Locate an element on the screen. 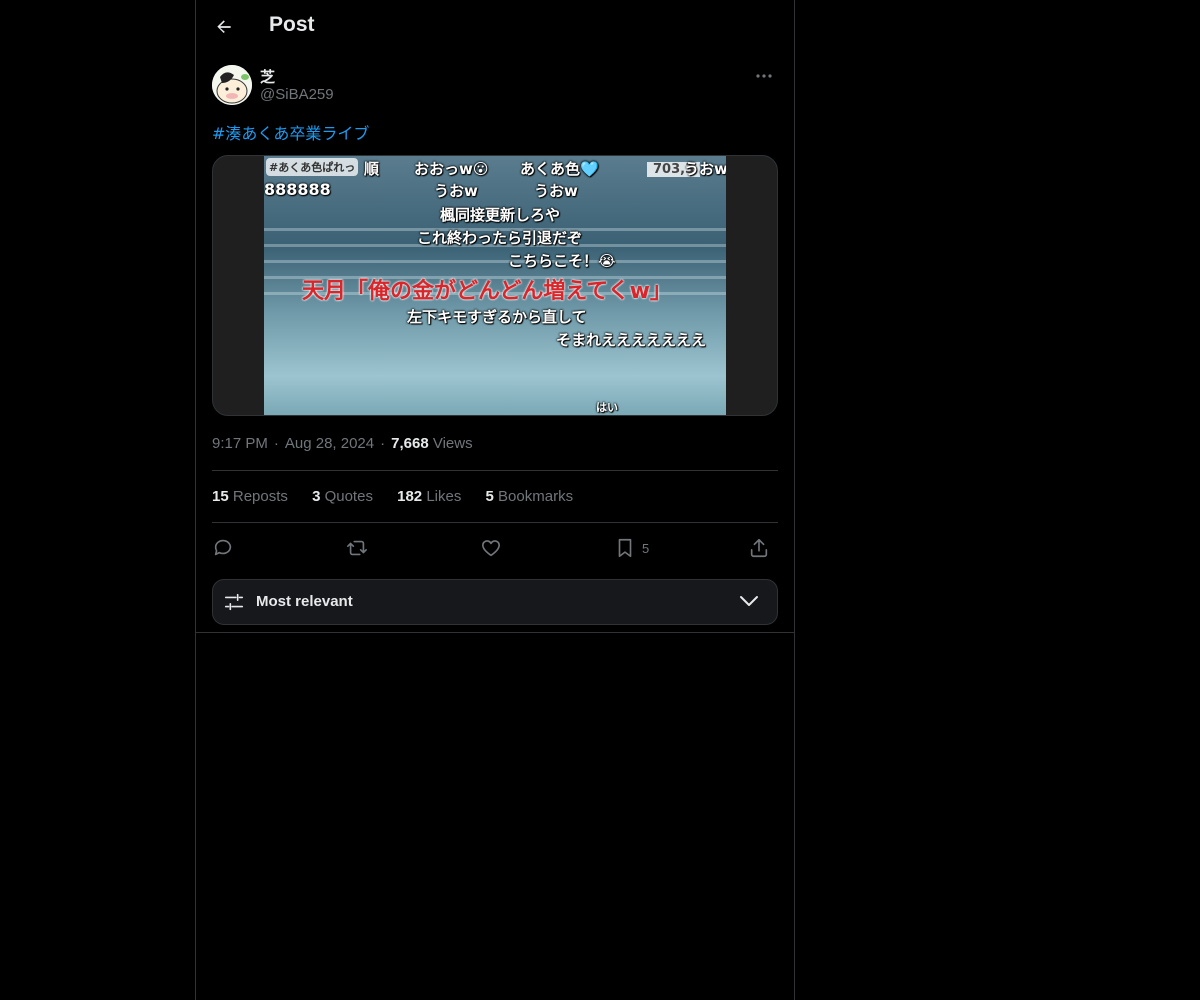 Image resolution: width=1200 pixels, height=1000 pixels. overlay-comment: おおっw😮 is located at coordinates (451, 169).